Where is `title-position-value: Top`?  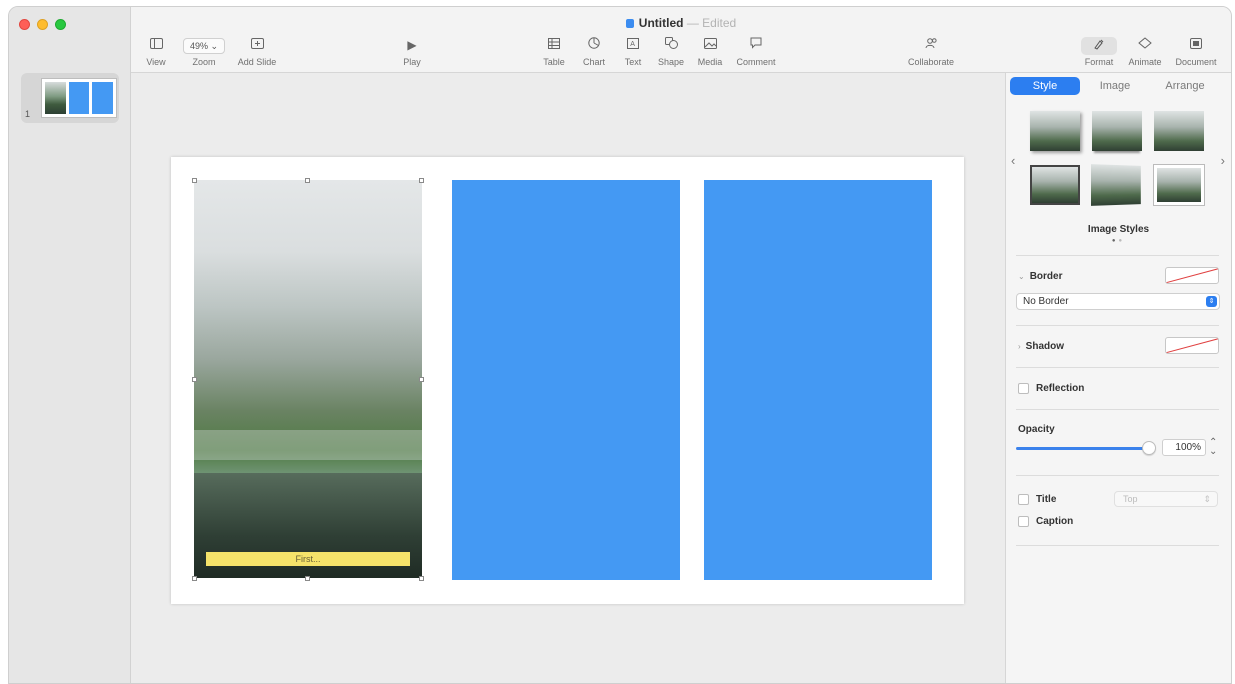
title-position-value: Top is located at coordinates (1130, 499).